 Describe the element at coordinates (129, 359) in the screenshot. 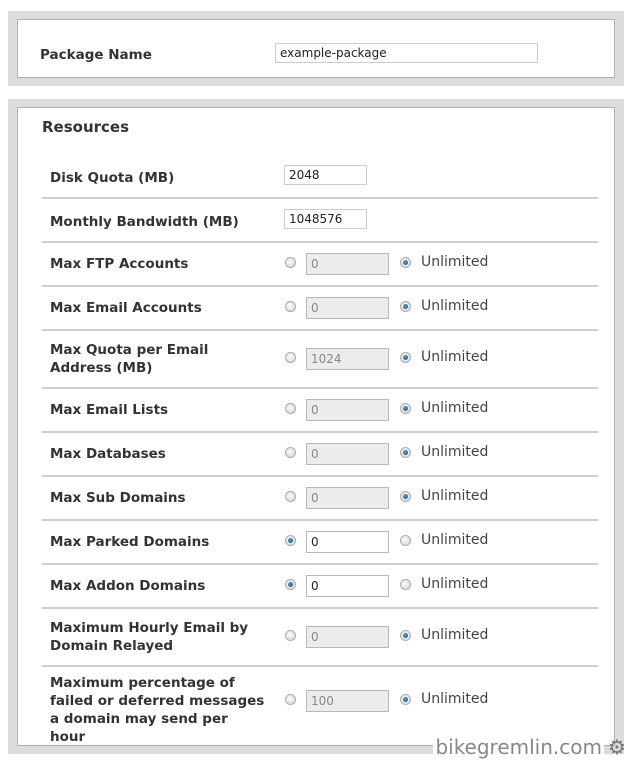

I see `resource-label: Max Quota per Email Address (MB)` at that location.